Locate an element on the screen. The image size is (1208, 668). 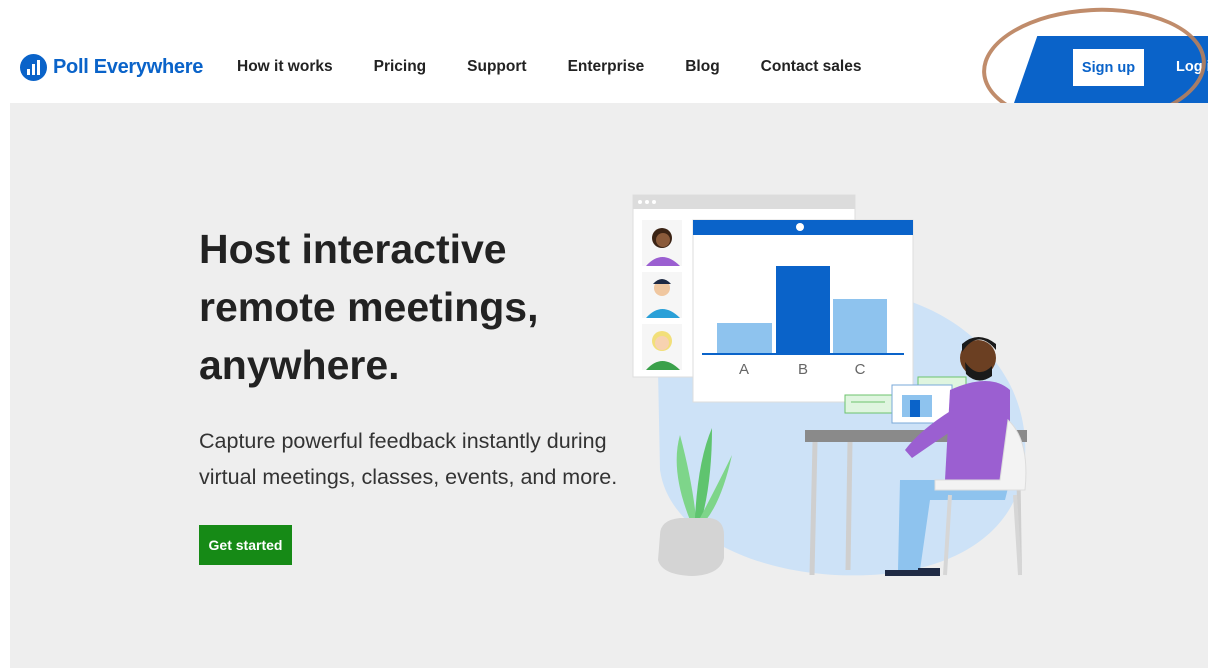
nav-blog: Blog is located at coordinates (702, 67).